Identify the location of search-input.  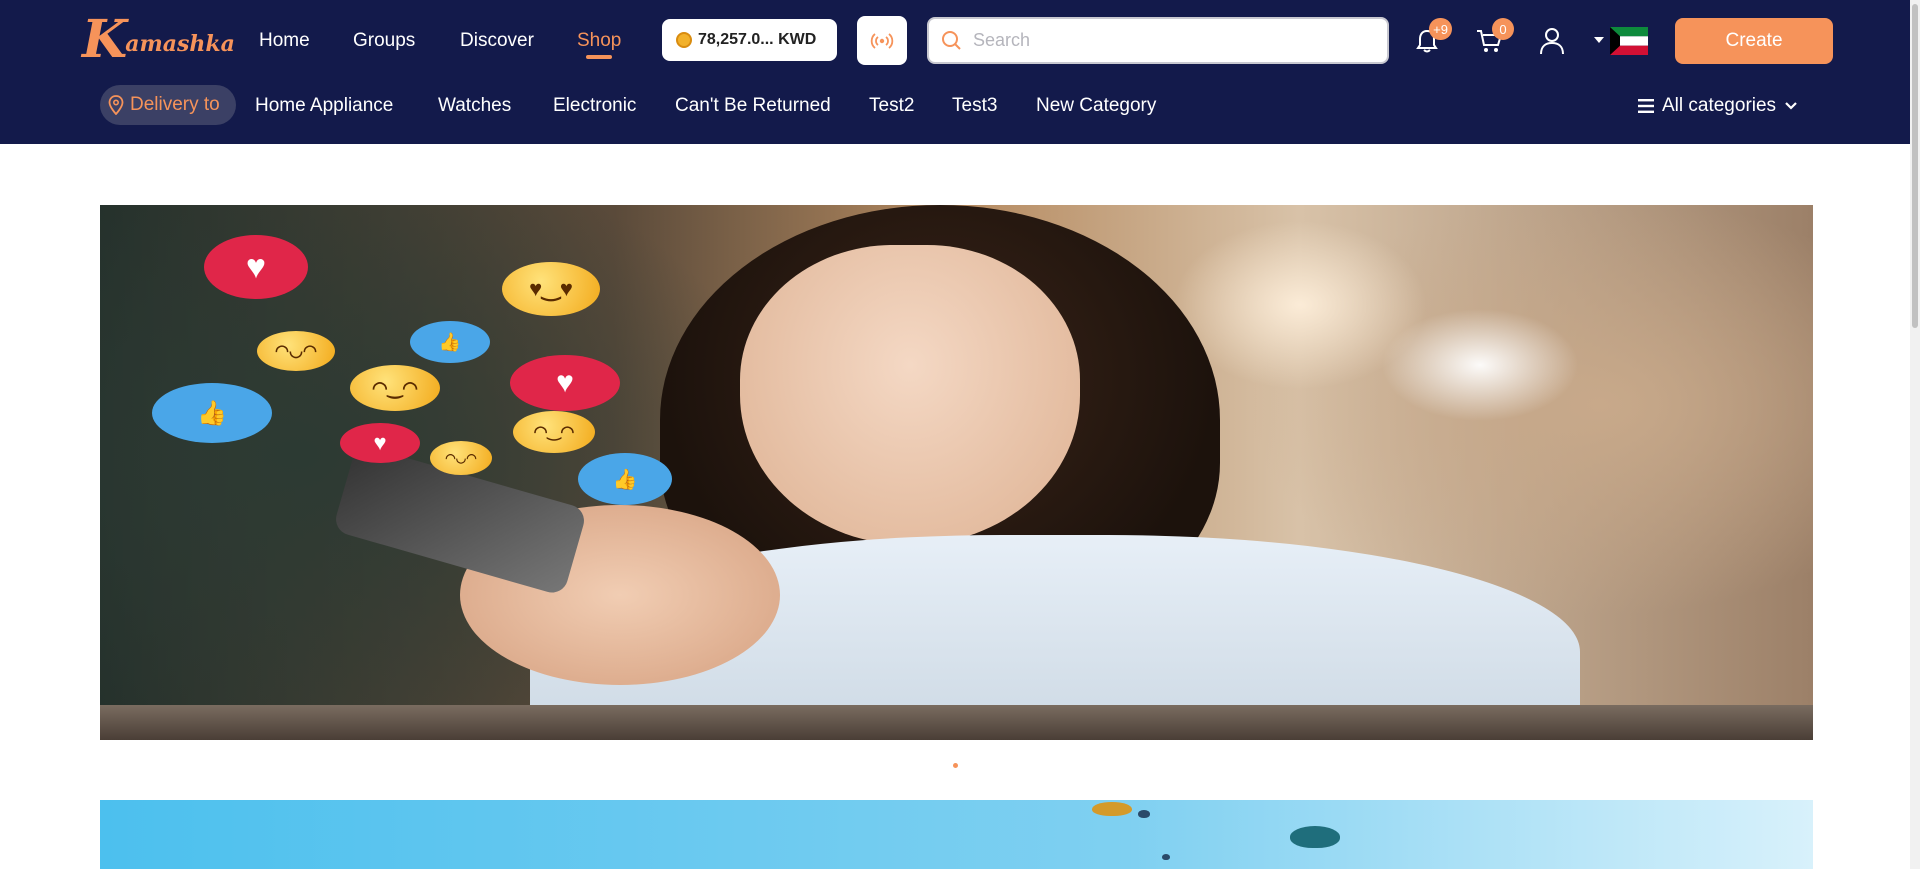
(1173, 40).